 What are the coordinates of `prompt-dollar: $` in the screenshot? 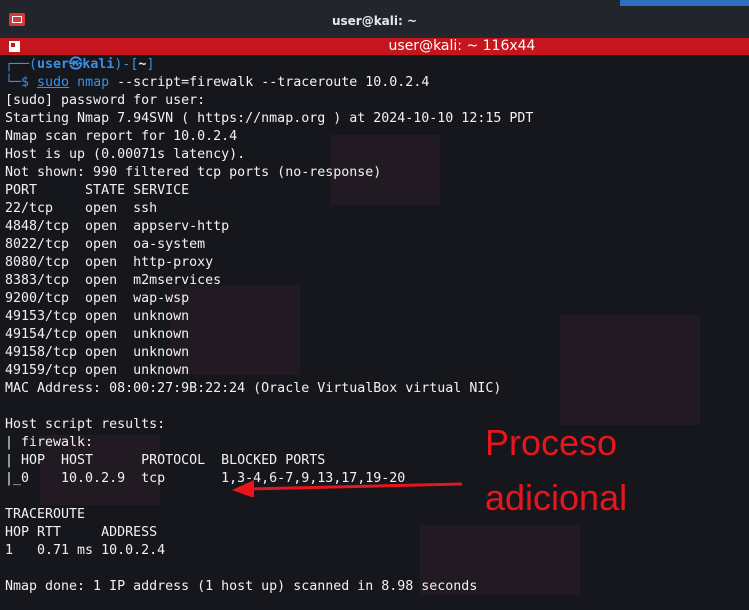 It's located at (29, 82).